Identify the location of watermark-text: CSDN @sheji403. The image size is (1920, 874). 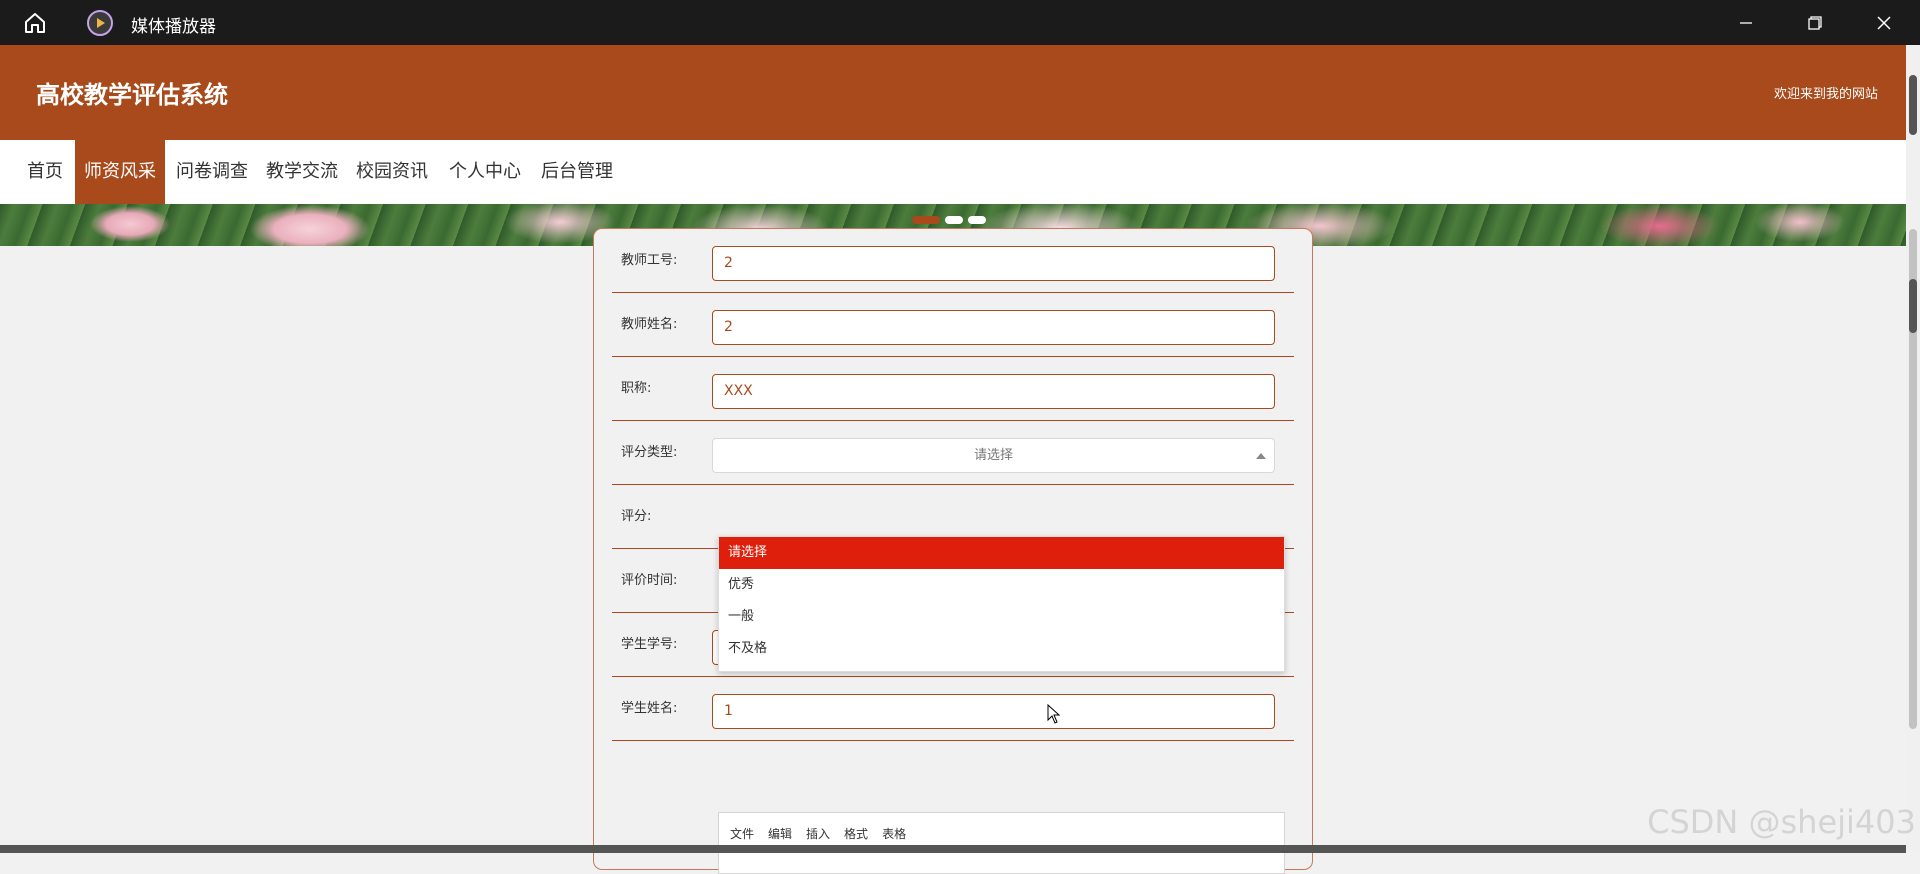
(1781, 822).